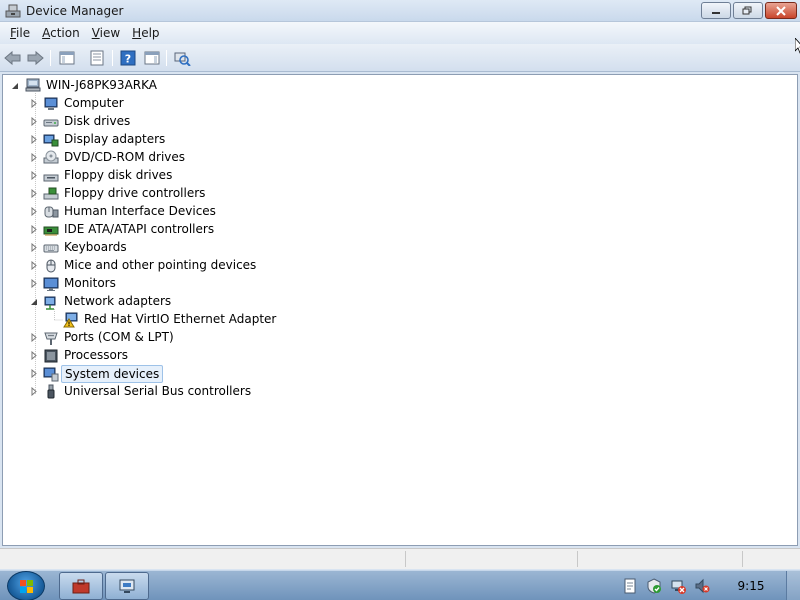  I want to click on show-desktop-button, so click(793, 585).